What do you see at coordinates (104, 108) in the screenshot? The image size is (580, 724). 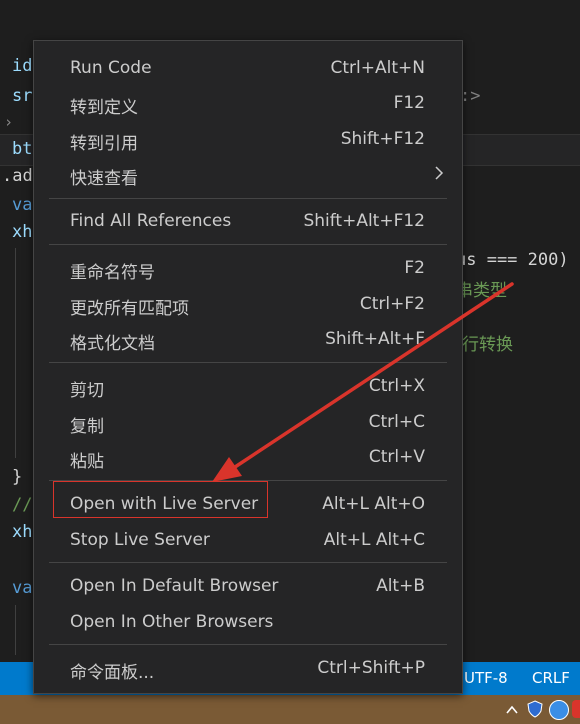 I see `menu-item-label: 转到定义` at bounding box center [104, 108].